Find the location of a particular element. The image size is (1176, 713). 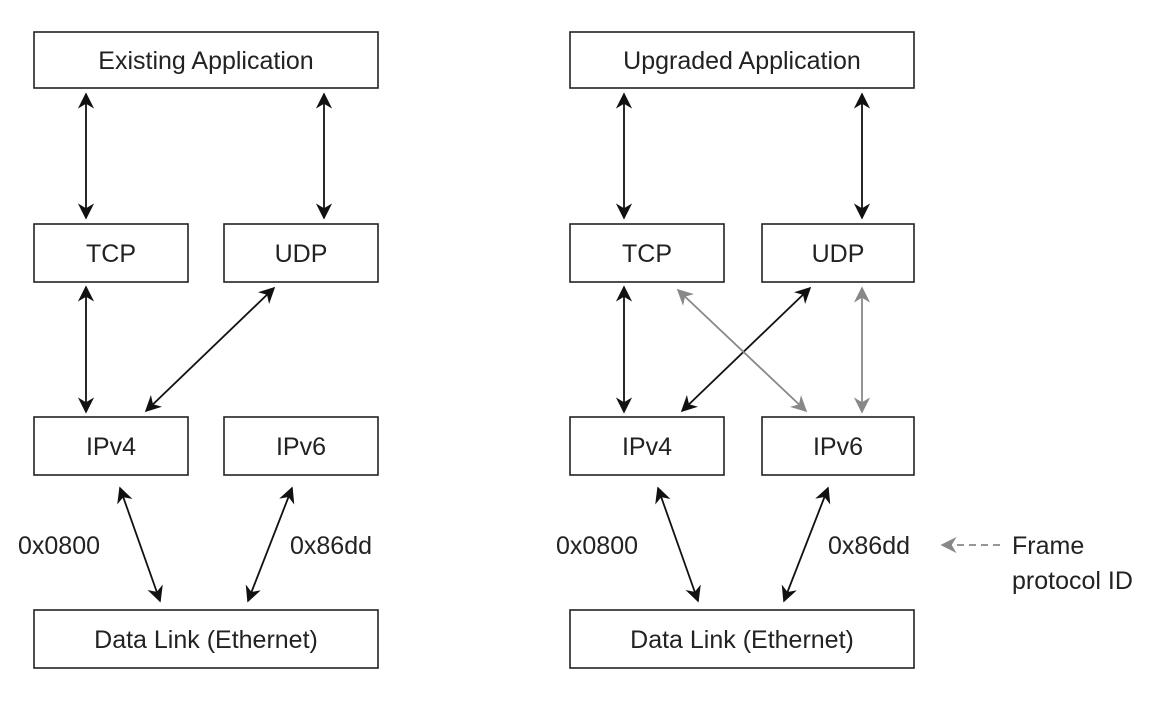

existing-application-label: Existing Application is located at coordinates (205, 61).